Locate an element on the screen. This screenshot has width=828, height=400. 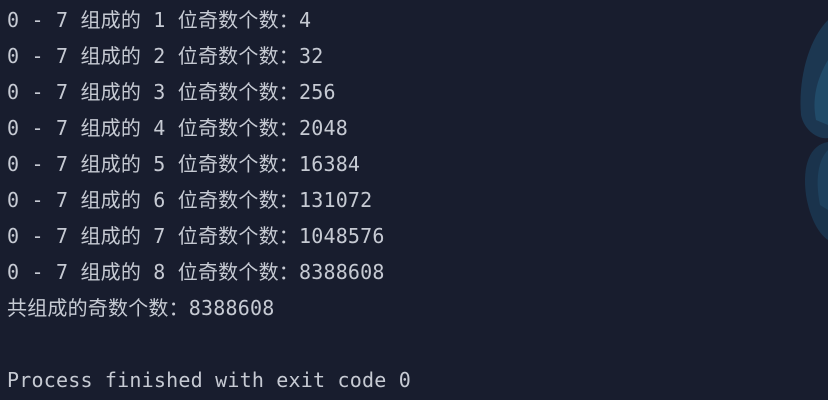
console-line: 0 - 7 组成的 2 位奇数个数：32 is located at coordinates (165, 56).